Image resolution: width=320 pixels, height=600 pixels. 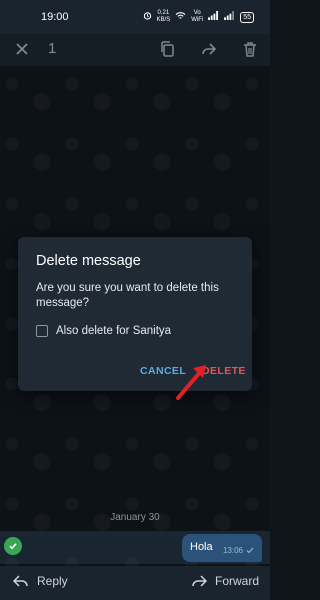 I want to click on status-time: 19:00, so click(x=55, y=17).